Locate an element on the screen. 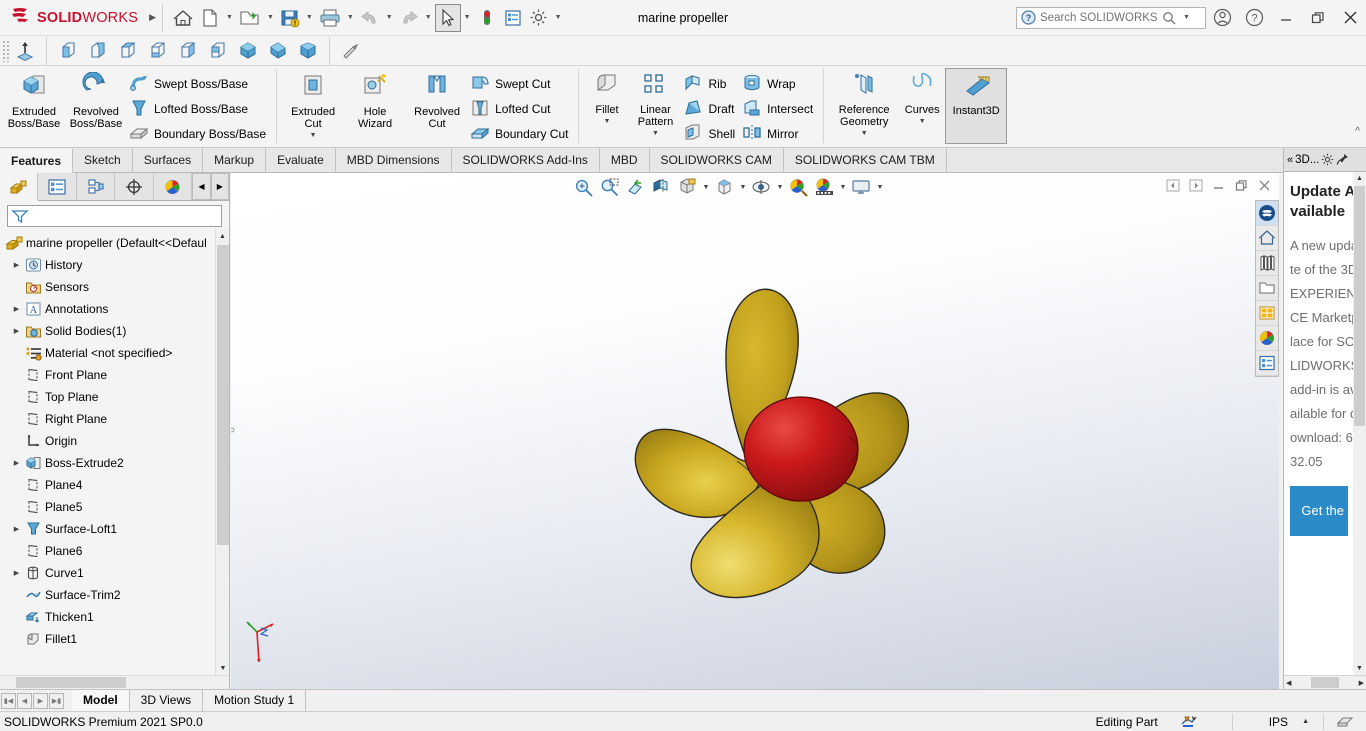 The height and width of the screenshot is (731, 1366). units-dropdown-icon: ▲ is located at coordinates (1305, 721).